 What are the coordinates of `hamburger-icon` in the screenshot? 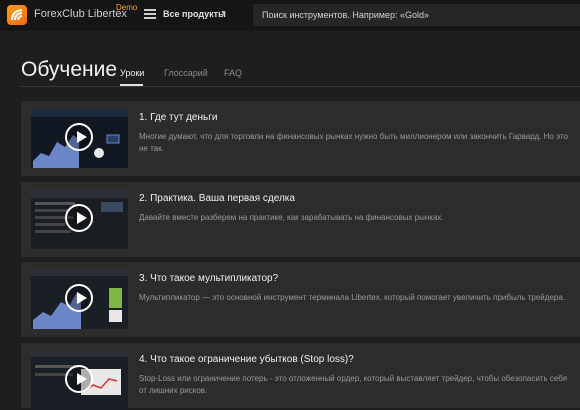 It's located at (150, 14).